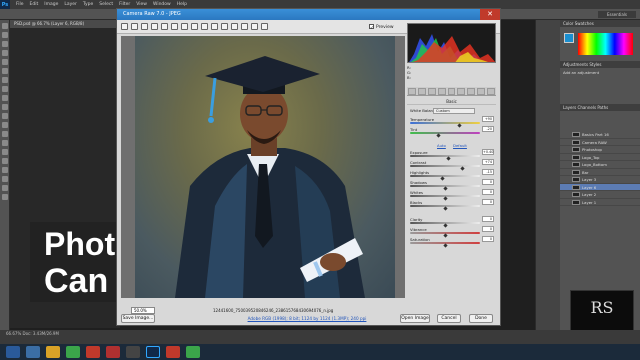 The width and height of the screenshot is (640, 360). I want to click on marquee-tool-icon, so click(5, 35).